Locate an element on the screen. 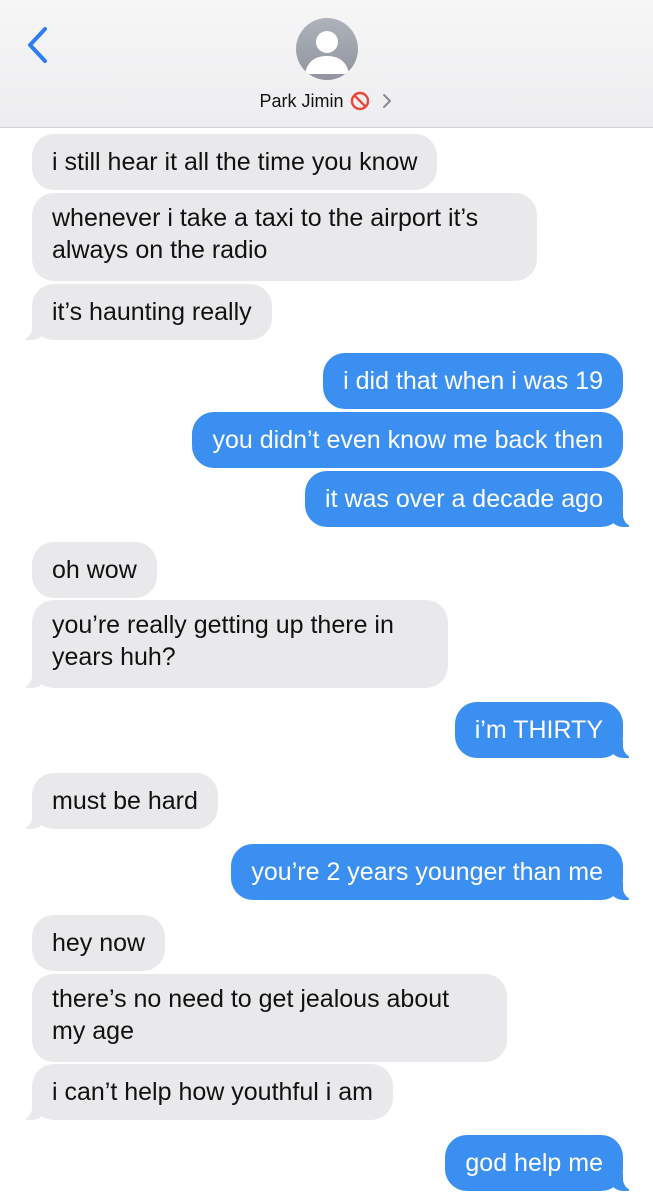 This screenshot has width=653, height=1200. message-bubble-incoming: i can’t help how youthful i am is located at coordinates (203, 1092).